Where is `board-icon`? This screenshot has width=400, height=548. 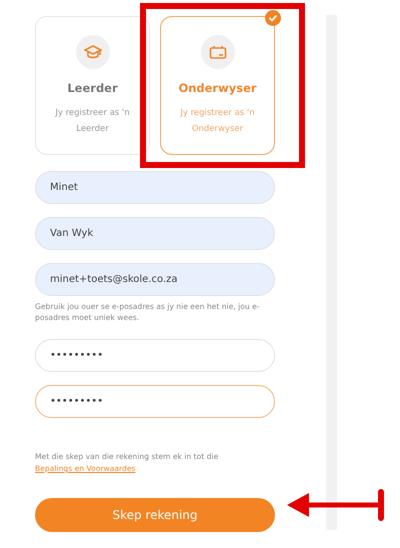 board-icon is located at coordinates (217, 52).